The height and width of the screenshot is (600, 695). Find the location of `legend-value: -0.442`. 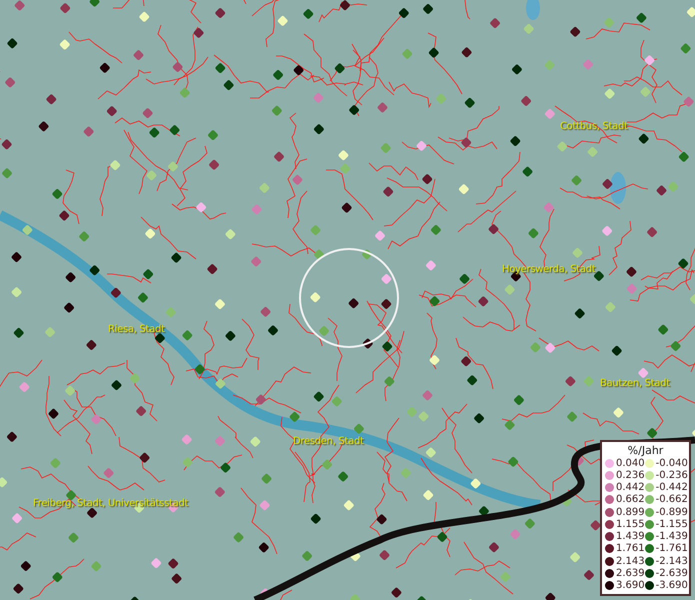

legend-value: -0.442 is located at coordinates (672, 488).